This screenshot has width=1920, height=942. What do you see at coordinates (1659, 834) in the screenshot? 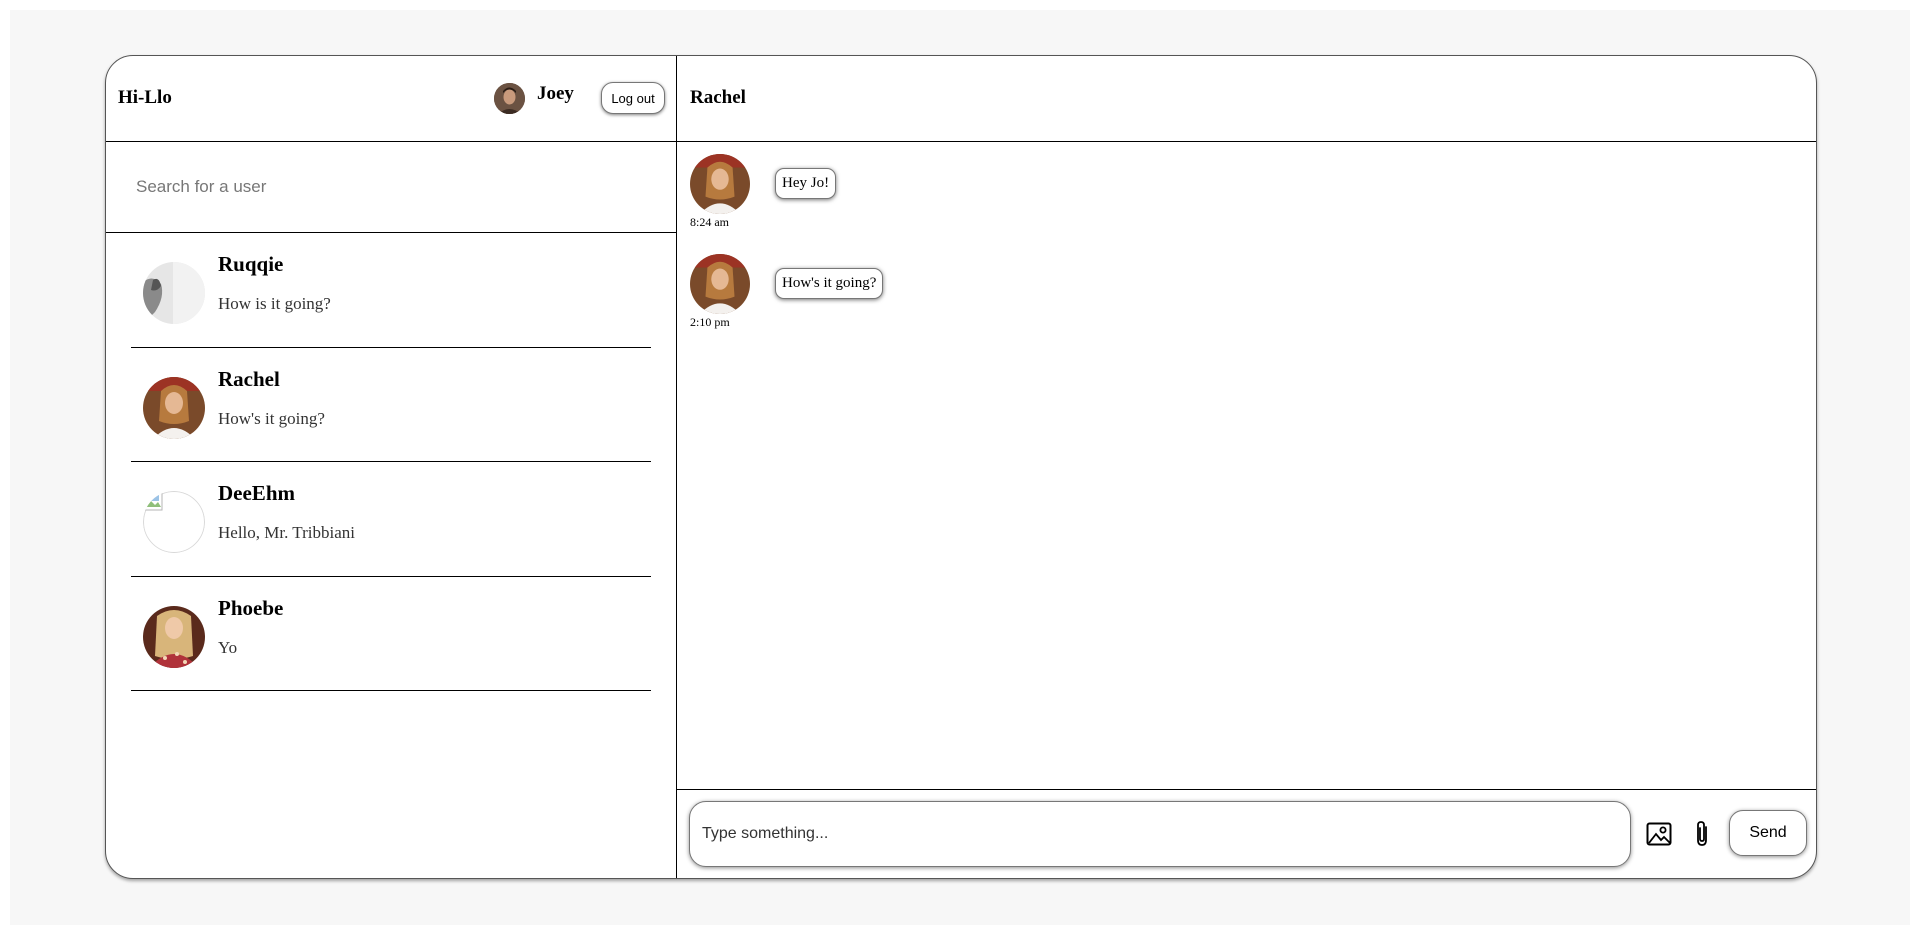
I see `image-icon` at bounding box center [1659, 834].